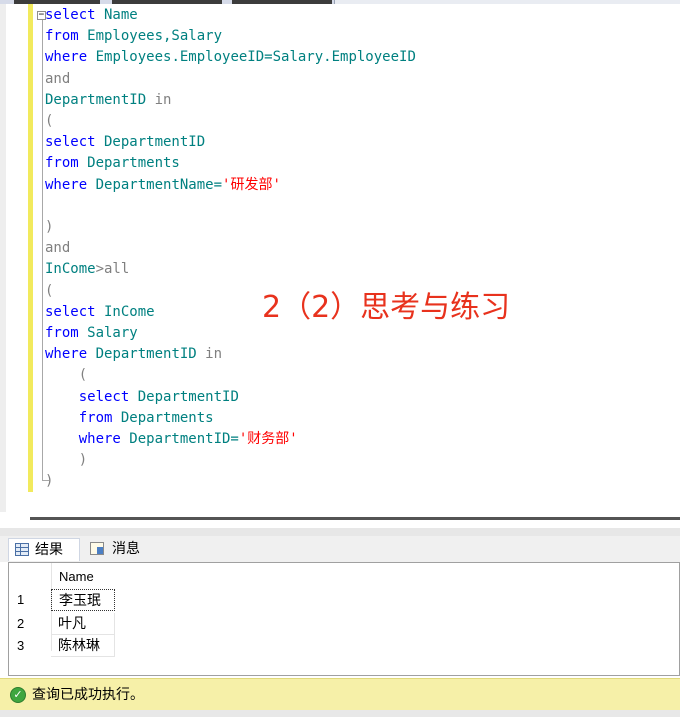  Describe the element at coordinates (30, 248) in the screenshot. I see `change-tracking-bar` at that location.